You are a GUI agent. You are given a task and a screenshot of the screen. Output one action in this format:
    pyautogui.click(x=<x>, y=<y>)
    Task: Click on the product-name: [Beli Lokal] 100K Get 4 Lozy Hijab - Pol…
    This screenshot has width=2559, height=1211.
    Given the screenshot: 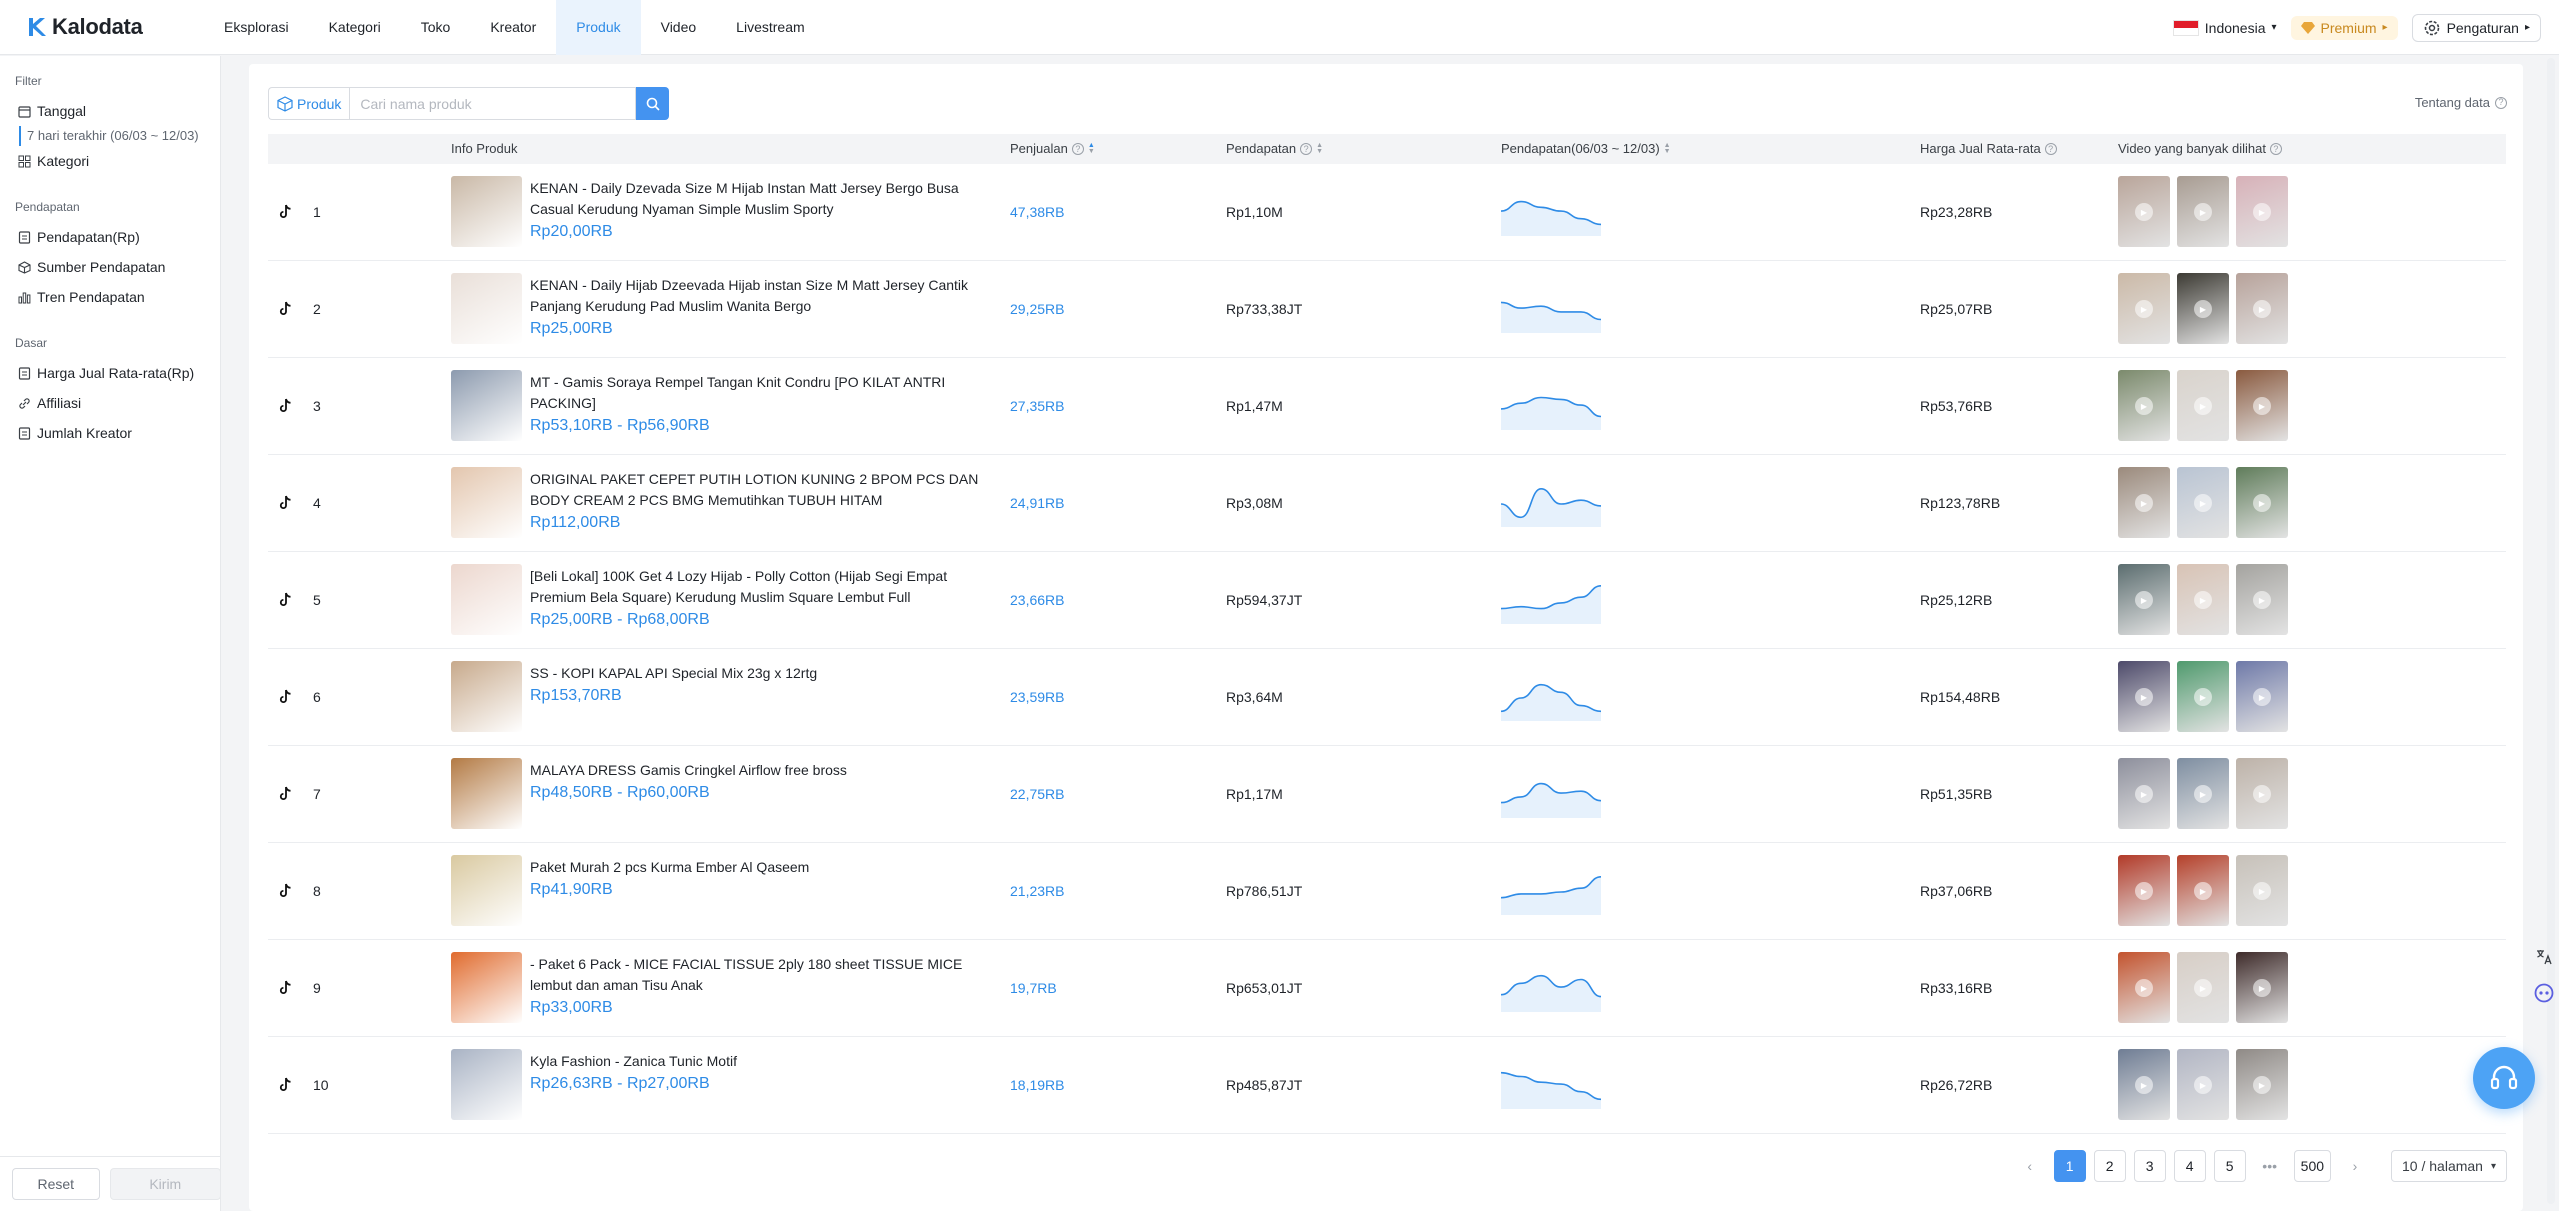 What is the action you would take?
    pyautogui.click(x=755, y=587)
    